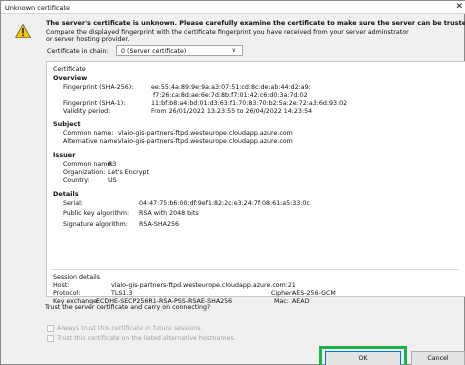 The height and width of the screenshot is (365, 465). What do you see at coordinates (73, 203) in the screenshot?
I see `serial-label: Serial:` at bounding box center [73, 203].